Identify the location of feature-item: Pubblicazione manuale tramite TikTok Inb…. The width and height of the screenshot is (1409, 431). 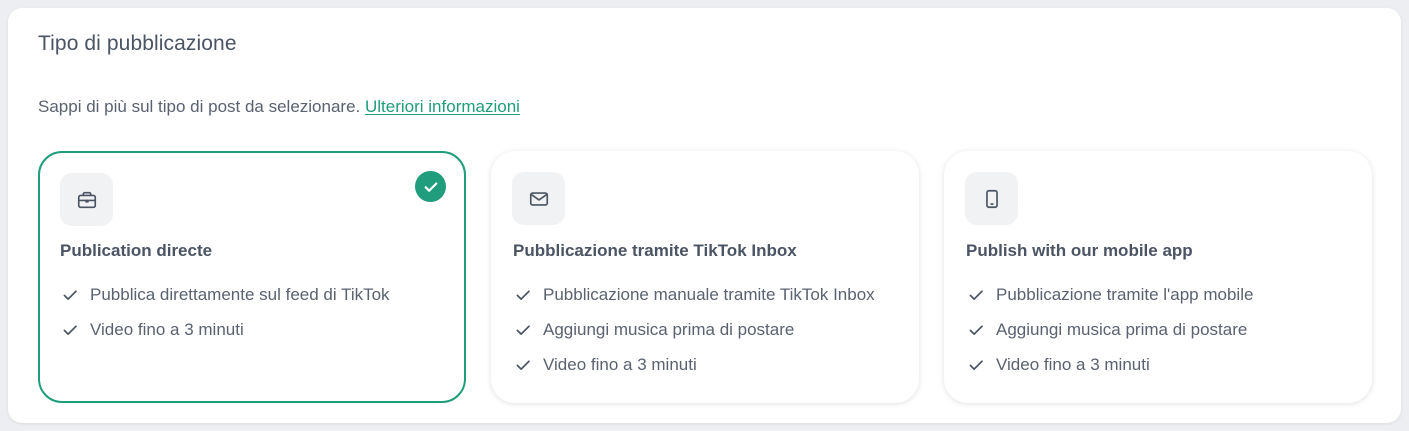
(694, 294).